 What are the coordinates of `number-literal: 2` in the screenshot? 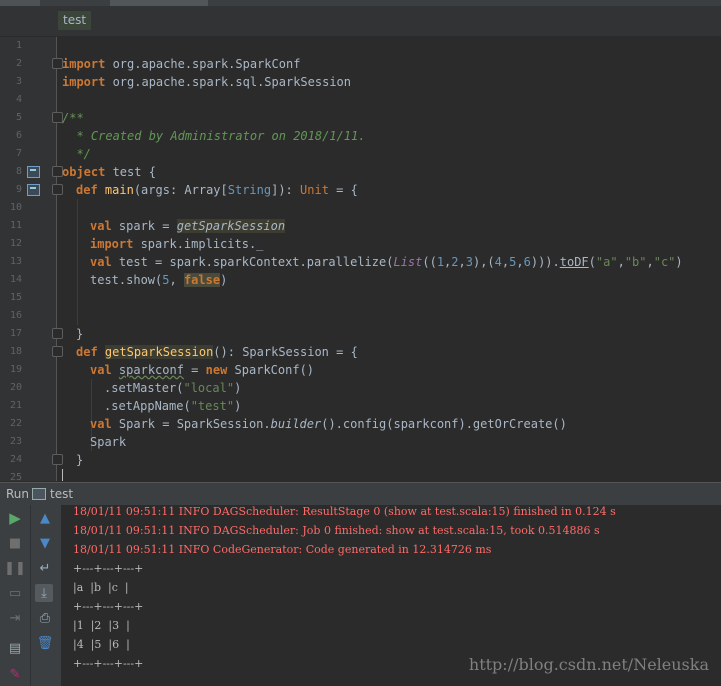 It's located at (455, 262).